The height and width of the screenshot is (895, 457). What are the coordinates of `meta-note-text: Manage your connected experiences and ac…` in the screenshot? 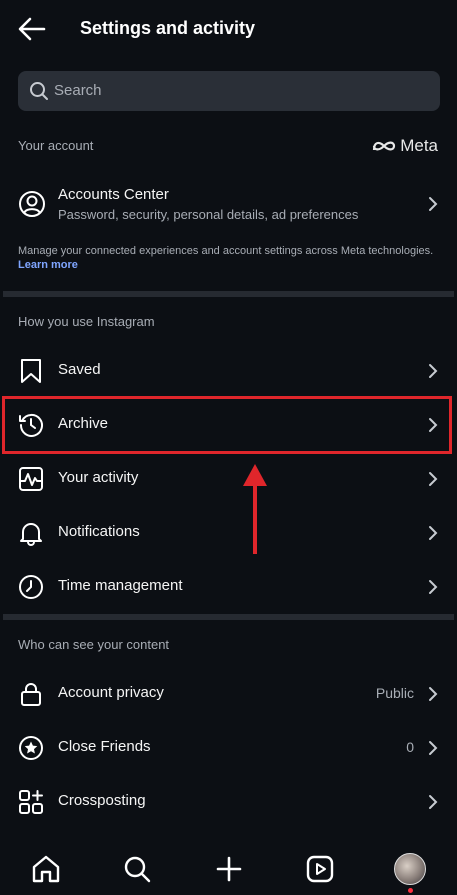 It's located at (226, 251).